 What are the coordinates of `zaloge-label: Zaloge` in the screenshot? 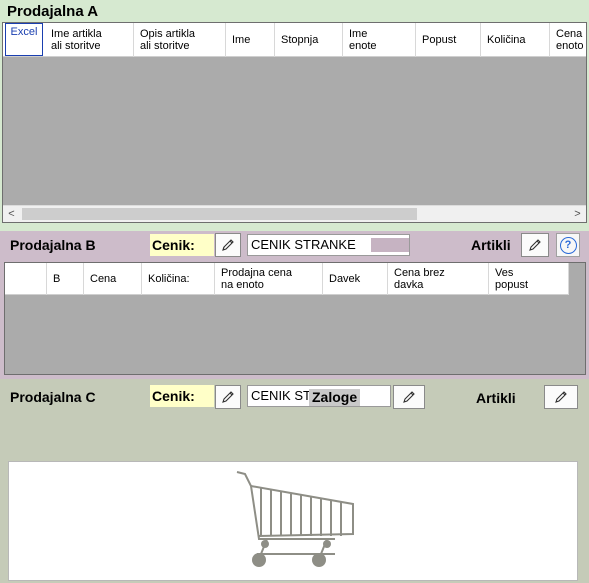 It's located at (335, 397).